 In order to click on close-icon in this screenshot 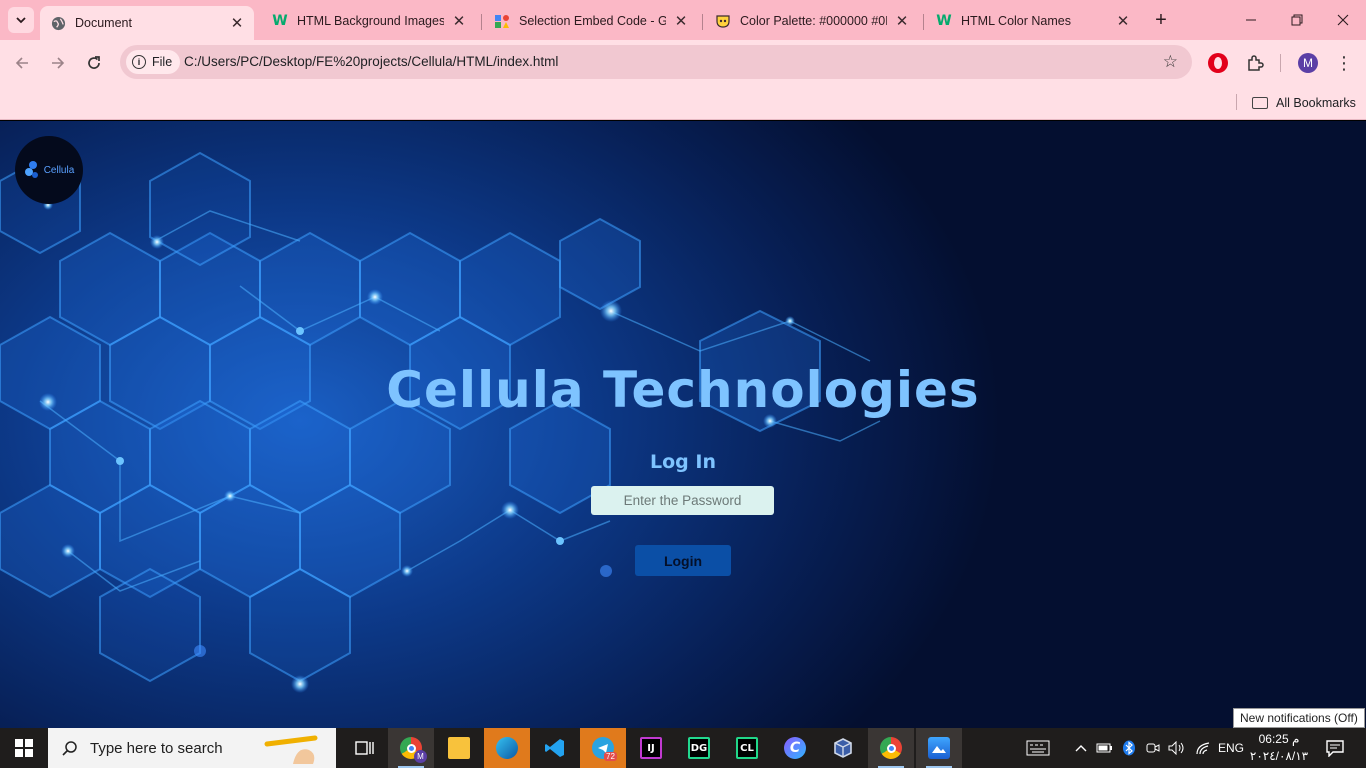, I will do `click(1343, 20)`.